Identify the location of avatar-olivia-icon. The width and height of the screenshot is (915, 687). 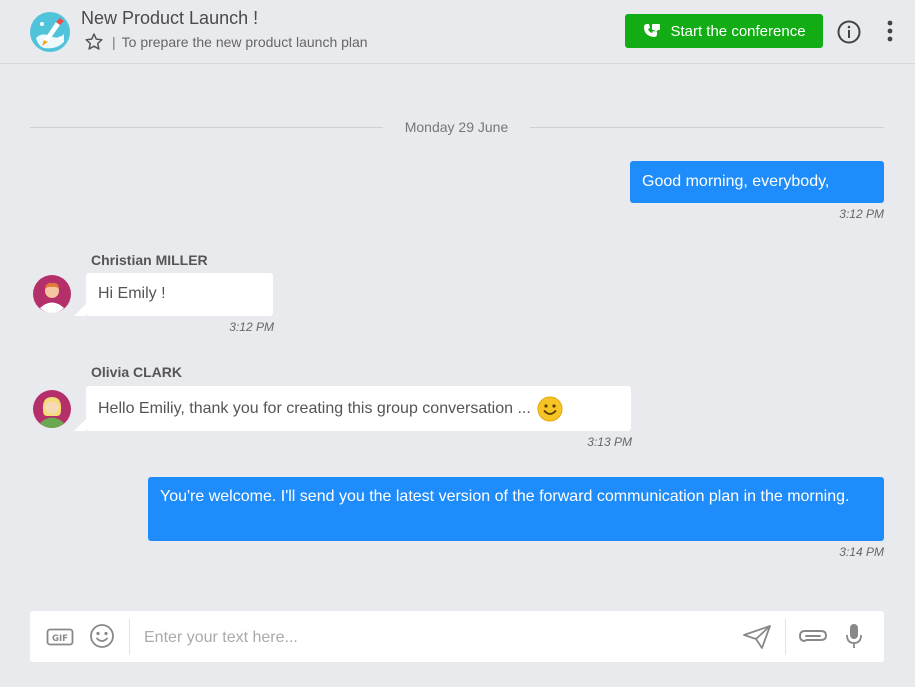
(52, 409).